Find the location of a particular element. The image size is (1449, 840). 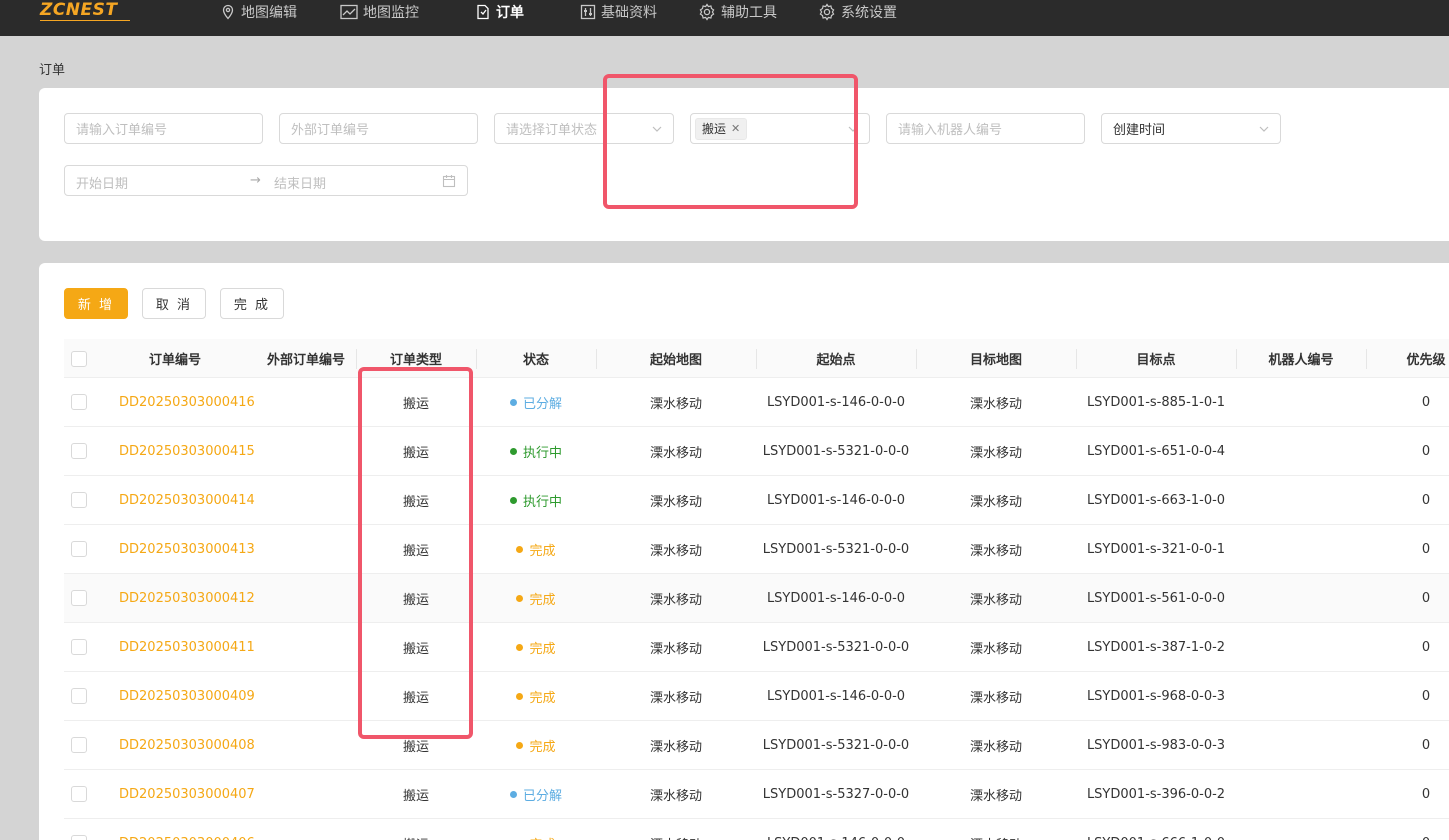

nav-aux-tools: 辅助工具 is located at coordinates (737, 12).